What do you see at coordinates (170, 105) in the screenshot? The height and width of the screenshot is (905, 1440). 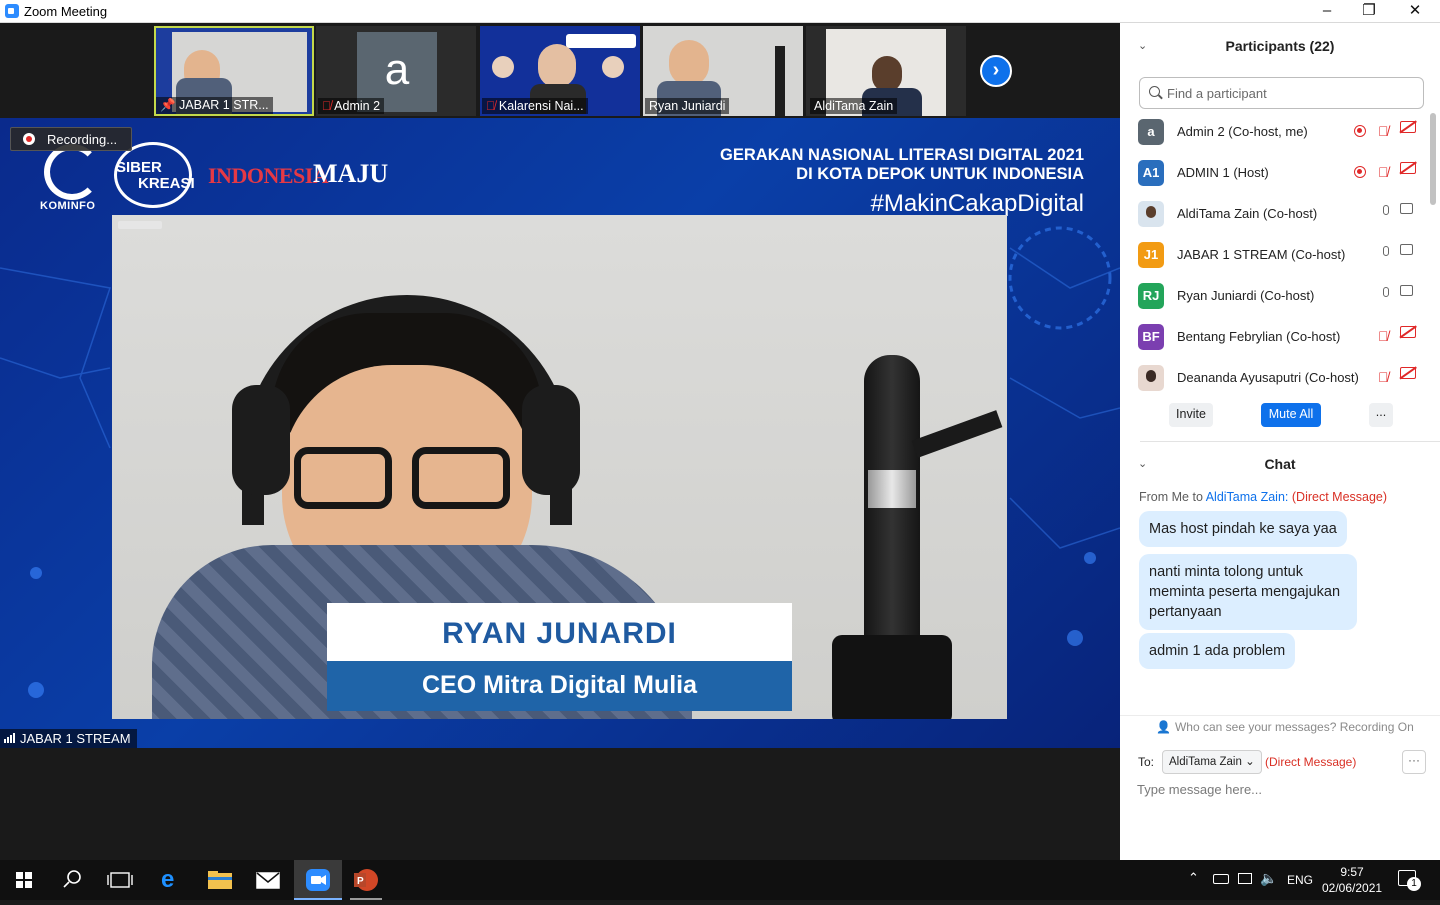 I see `pin-icon: 📌` at bounding box center [170, 105].